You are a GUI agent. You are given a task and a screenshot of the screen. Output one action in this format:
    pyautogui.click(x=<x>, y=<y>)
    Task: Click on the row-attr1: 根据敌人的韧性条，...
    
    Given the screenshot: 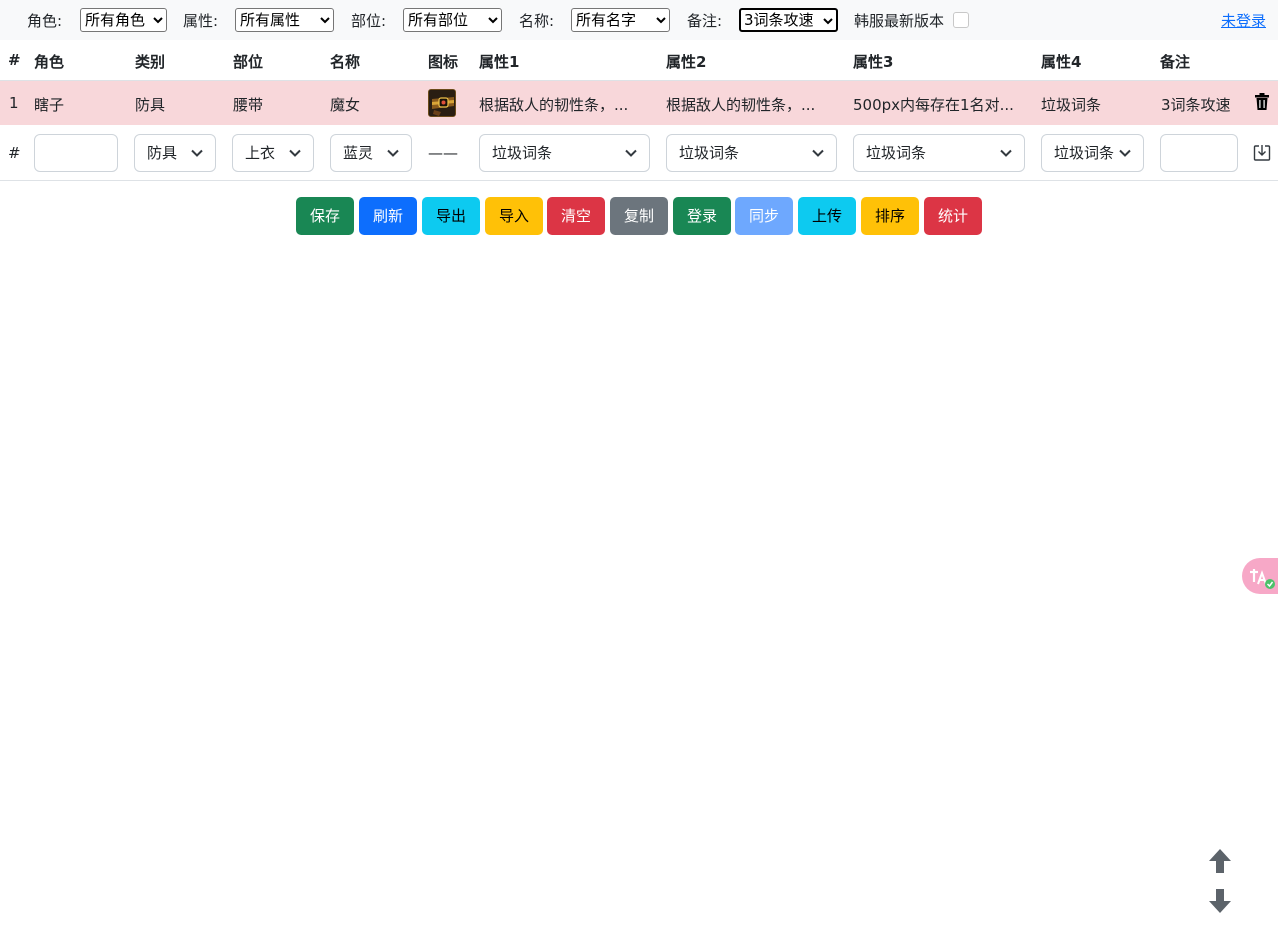 What is the action you would take?
    pyautogui.click(x=554, y=105)
    